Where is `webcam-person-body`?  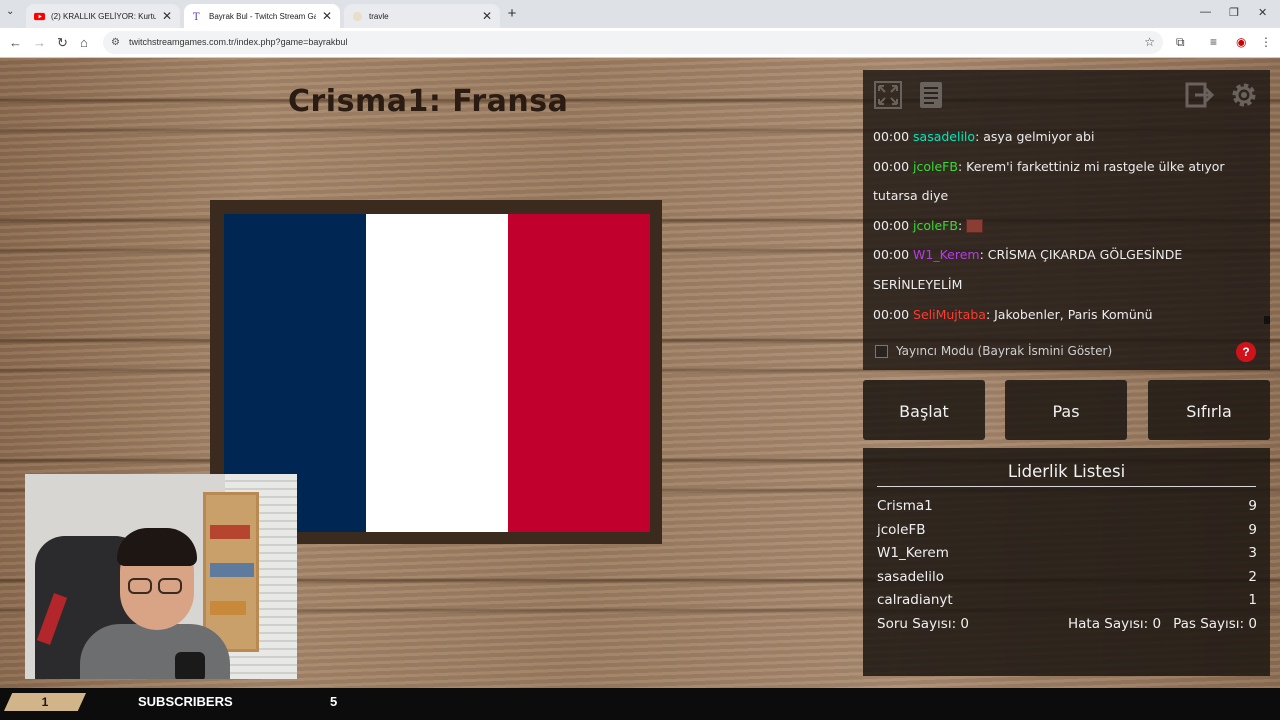
webcam-person-body is located at coordinates (155, 651).